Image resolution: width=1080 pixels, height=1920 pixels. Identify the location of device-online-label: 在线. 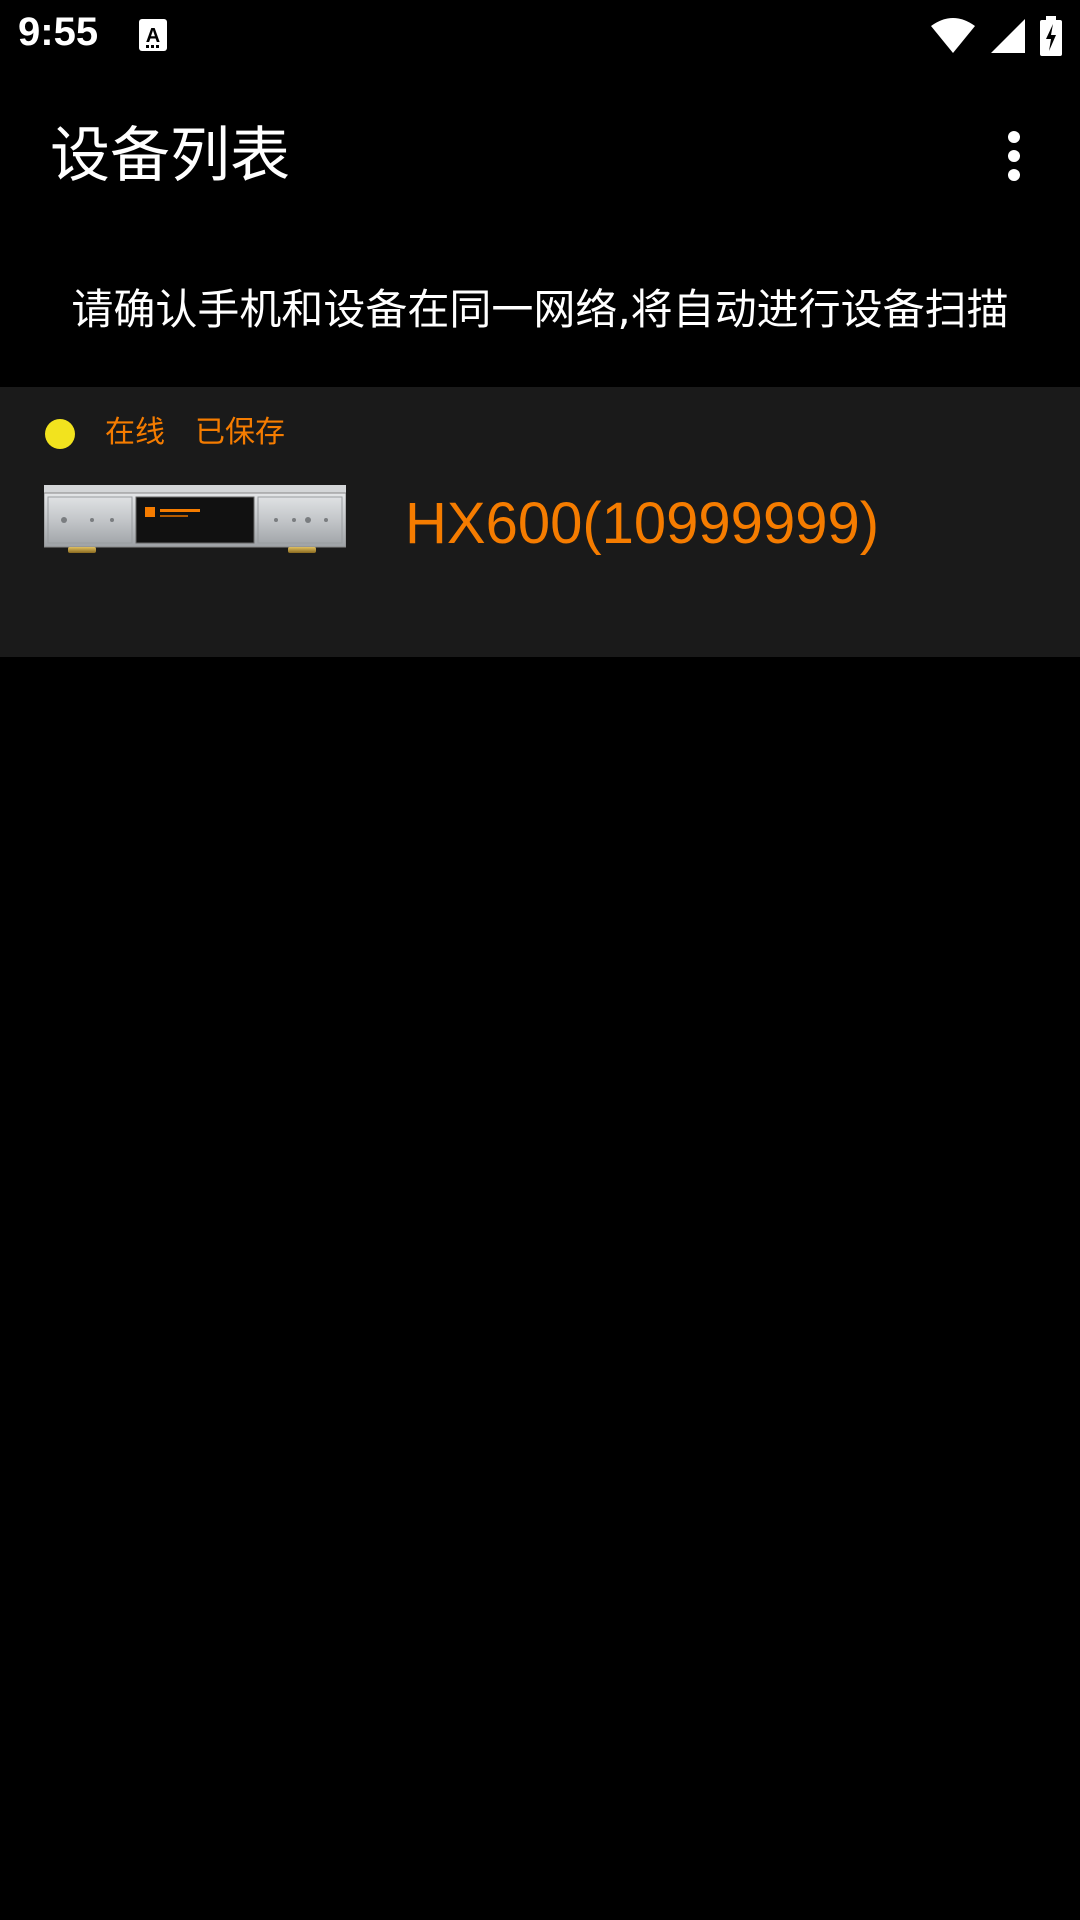
(135, 432).